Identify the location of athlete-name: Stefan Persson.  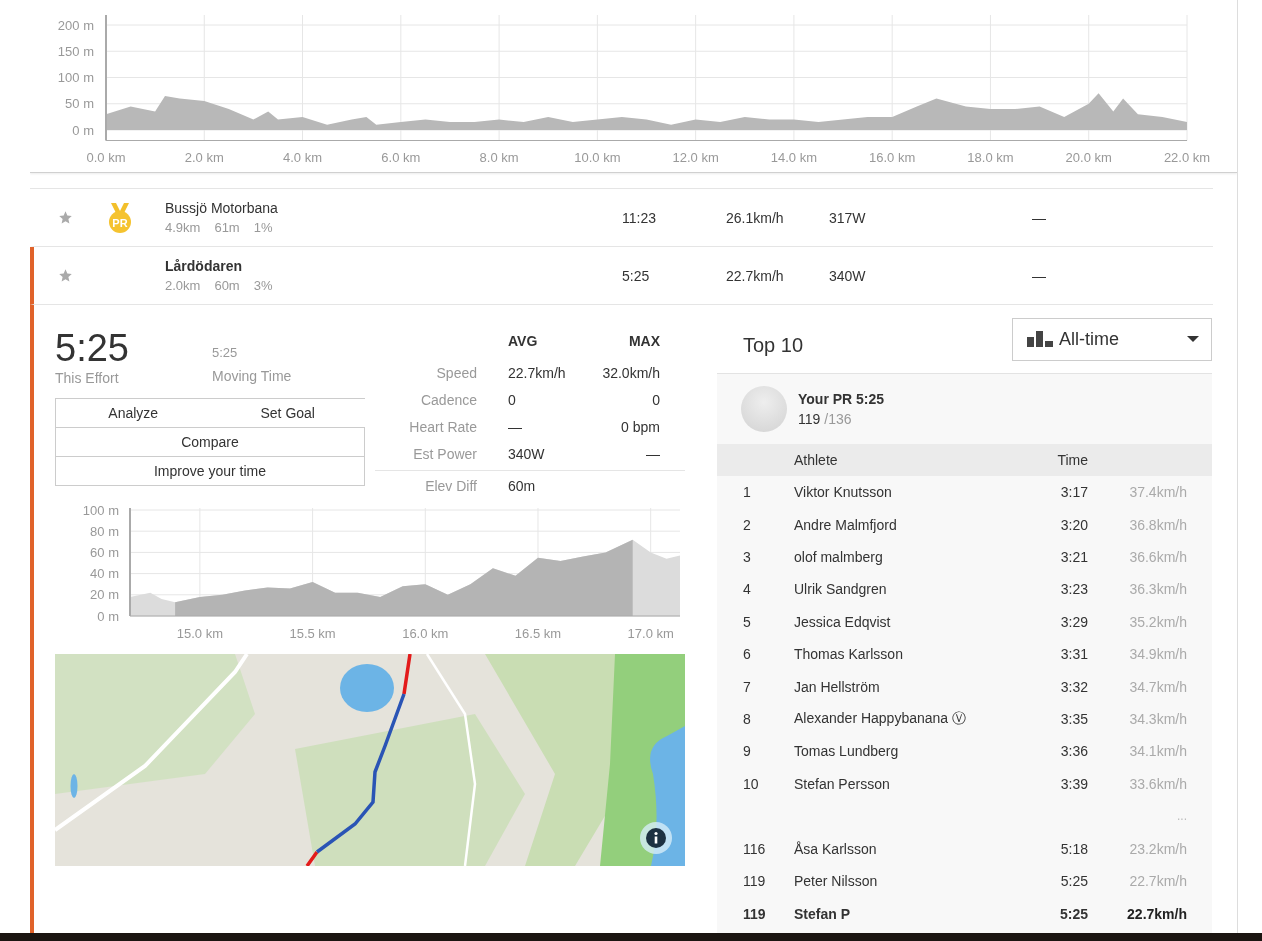
(842, 783).